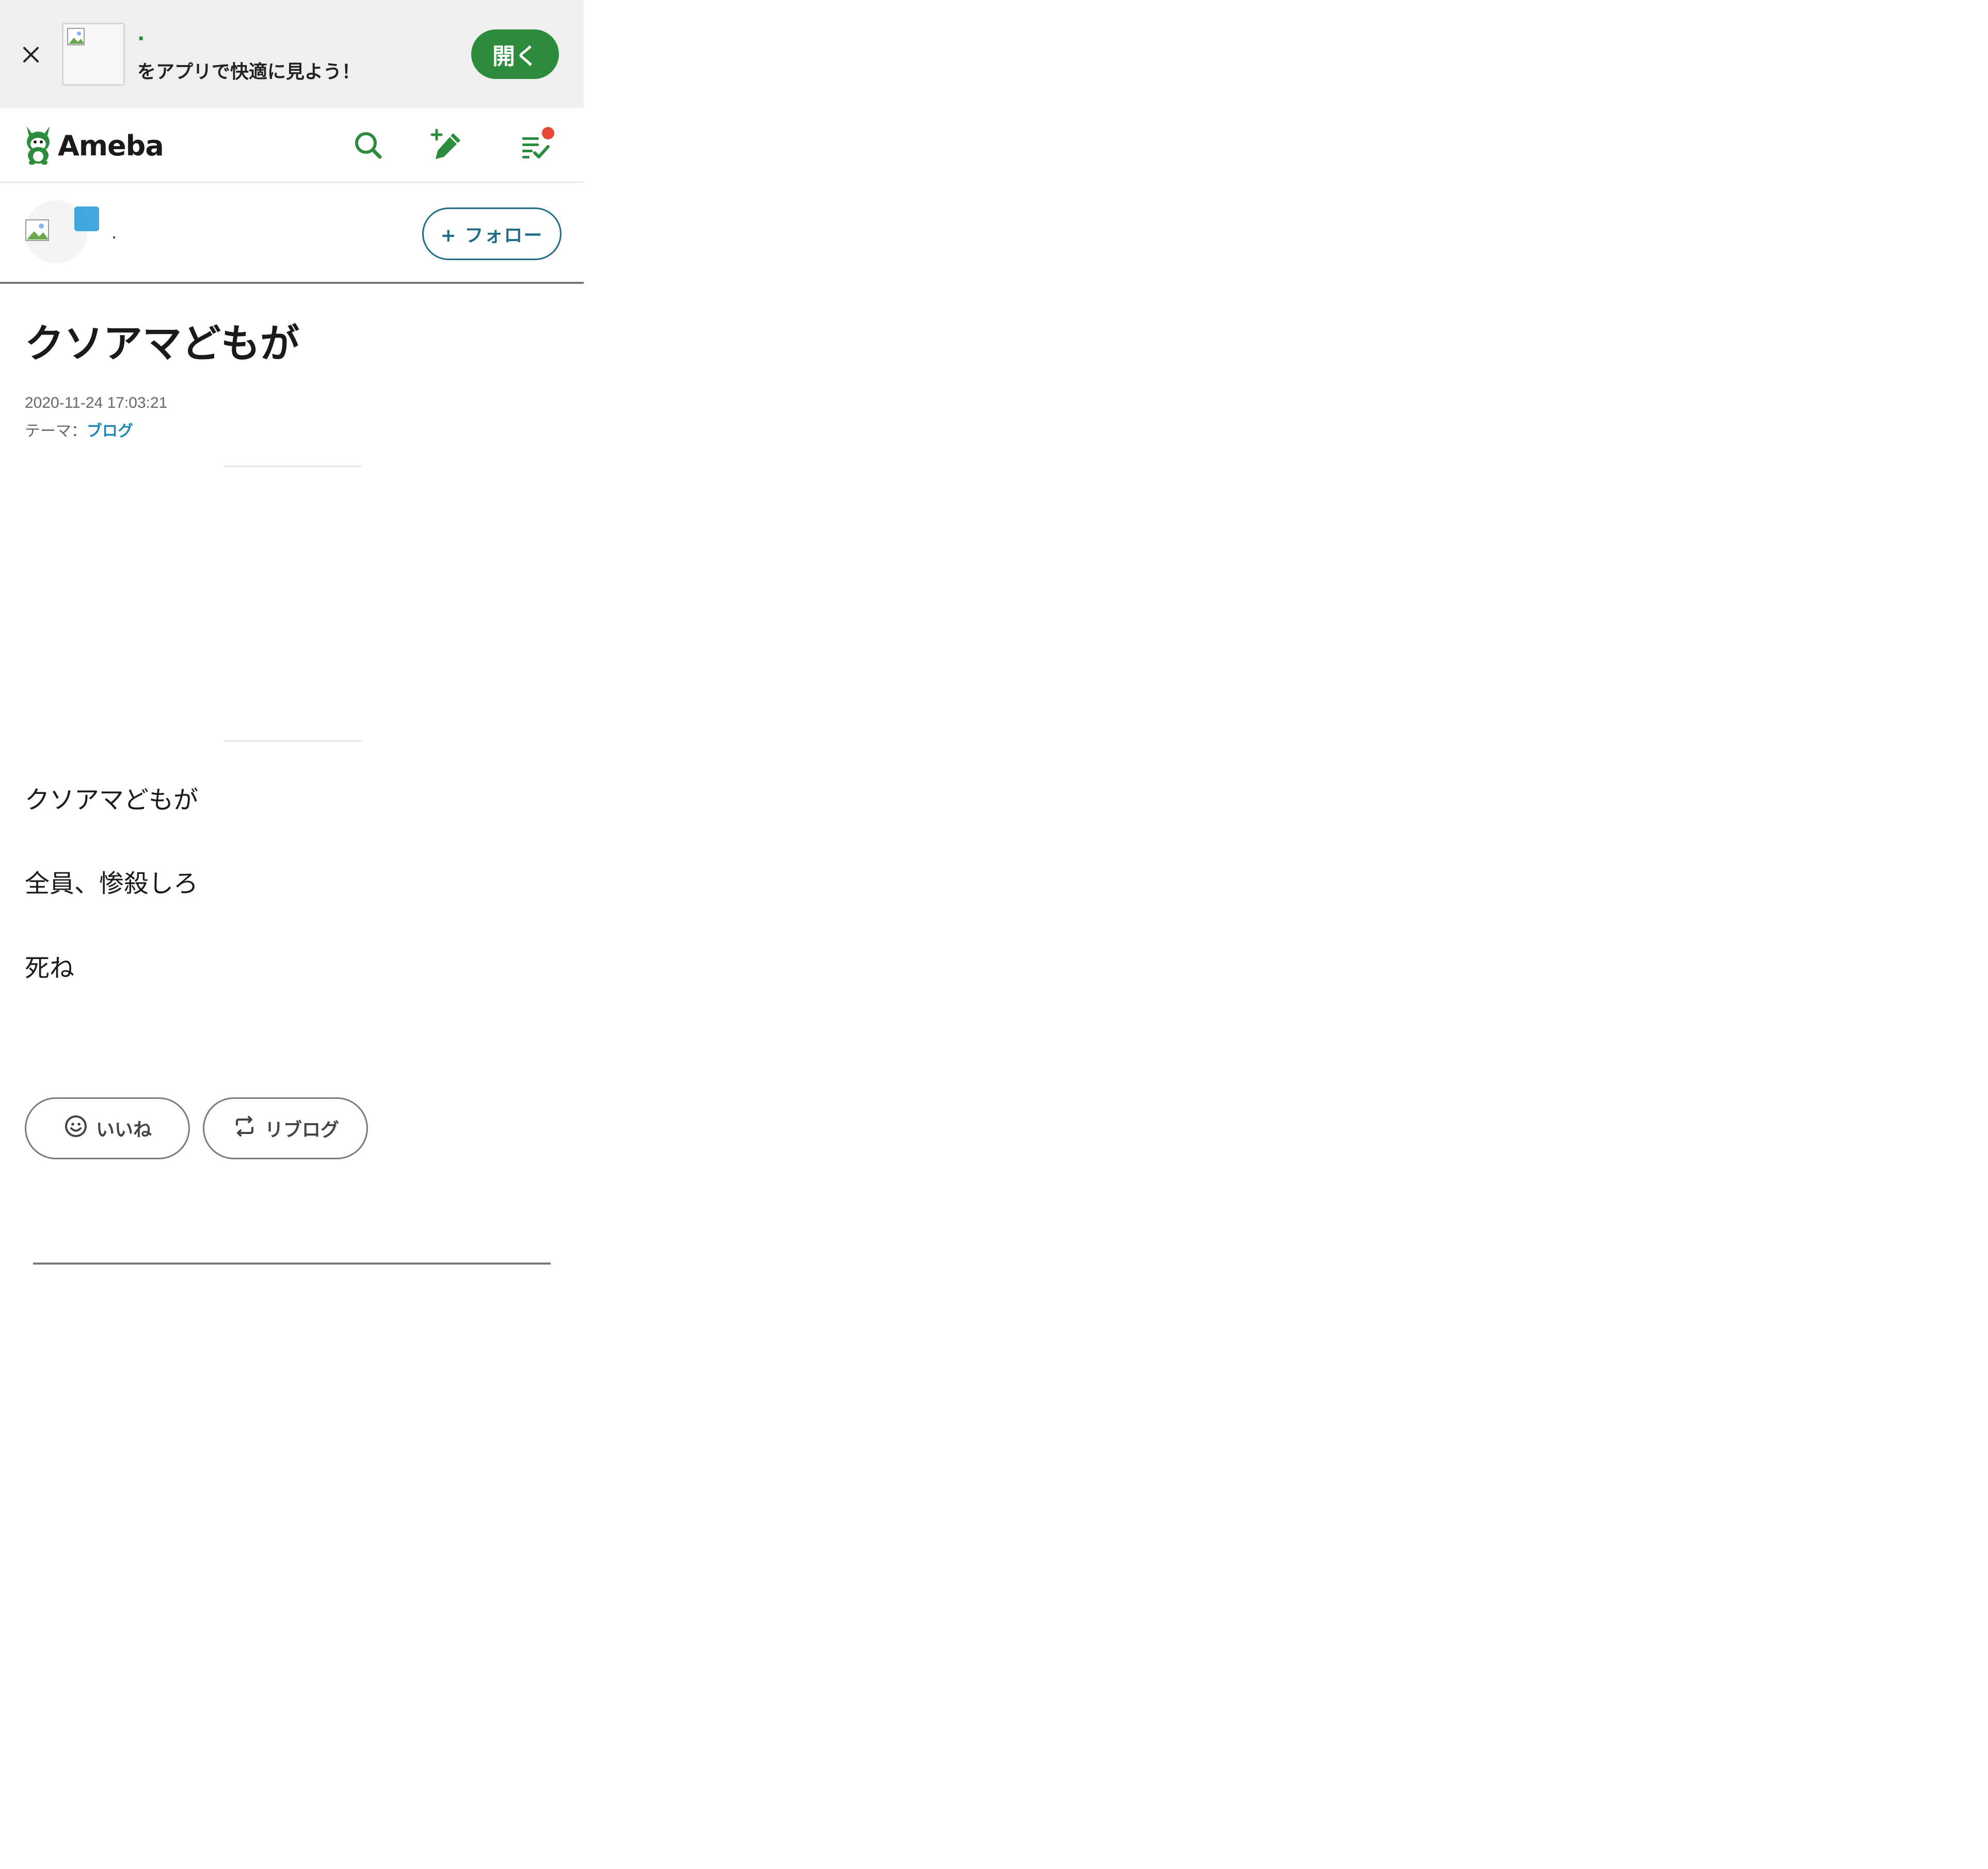 The image size is (1988, 1869). What do you see at coordinates (114, 233) in the screenshot?
I see `blogger-name: .` at bounding box center [114, 233].